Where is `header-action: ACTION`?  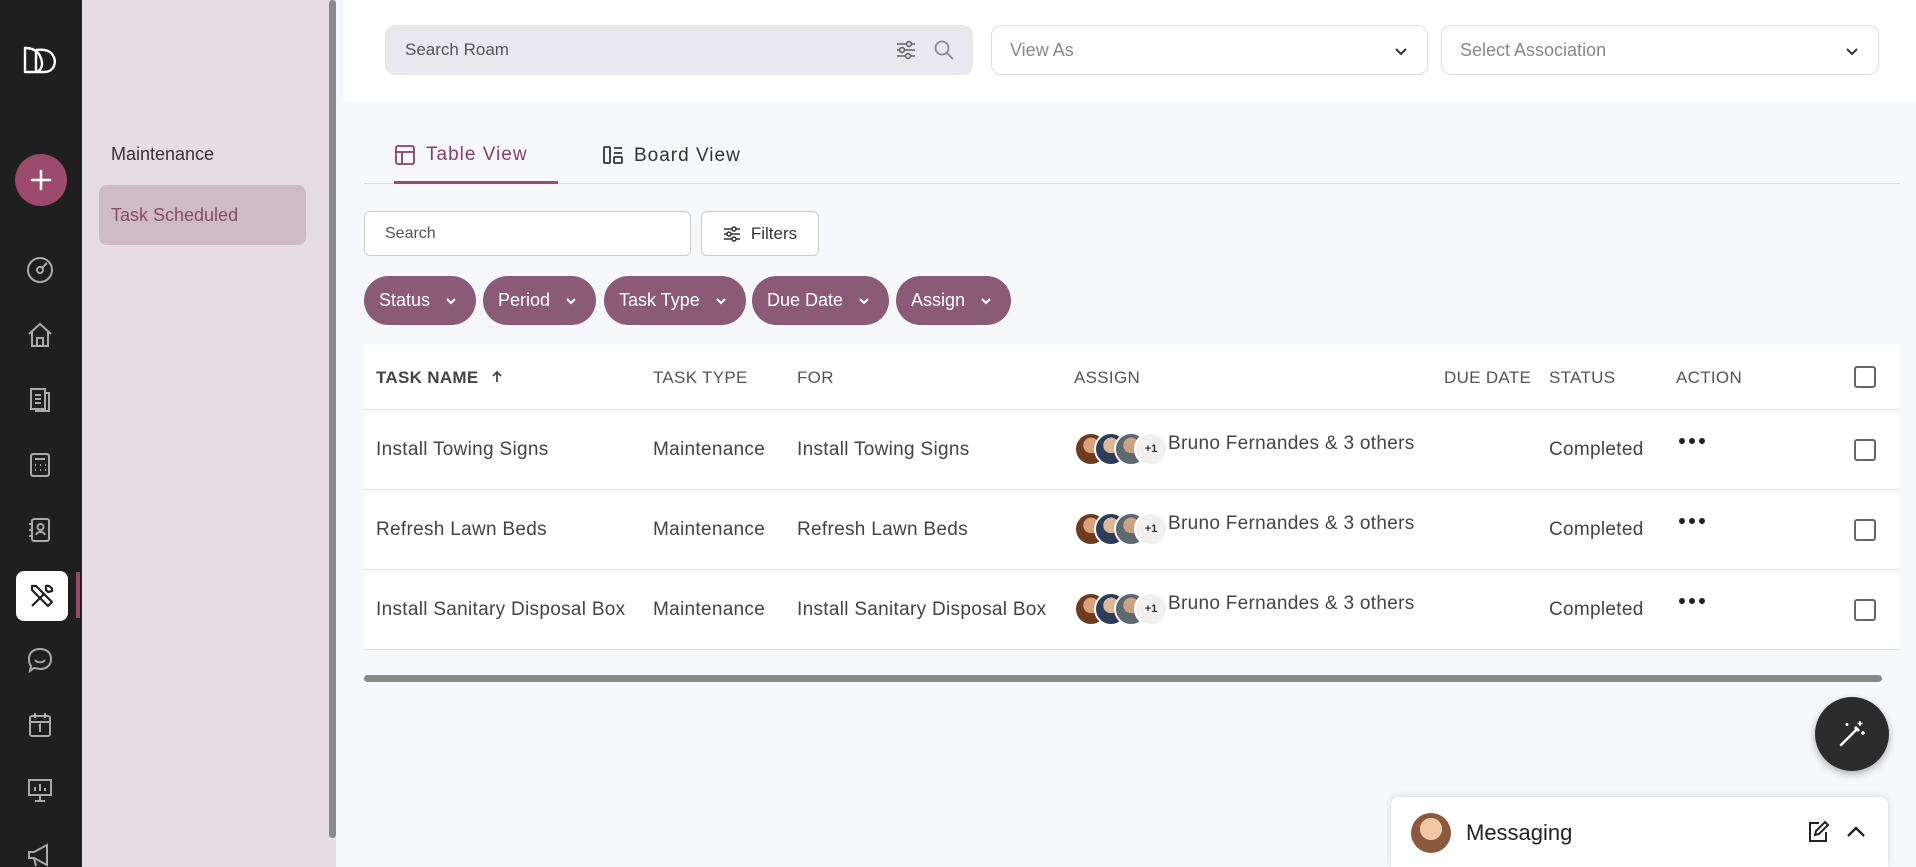 header-action: ACTION is located at coordinates (1709, 377).